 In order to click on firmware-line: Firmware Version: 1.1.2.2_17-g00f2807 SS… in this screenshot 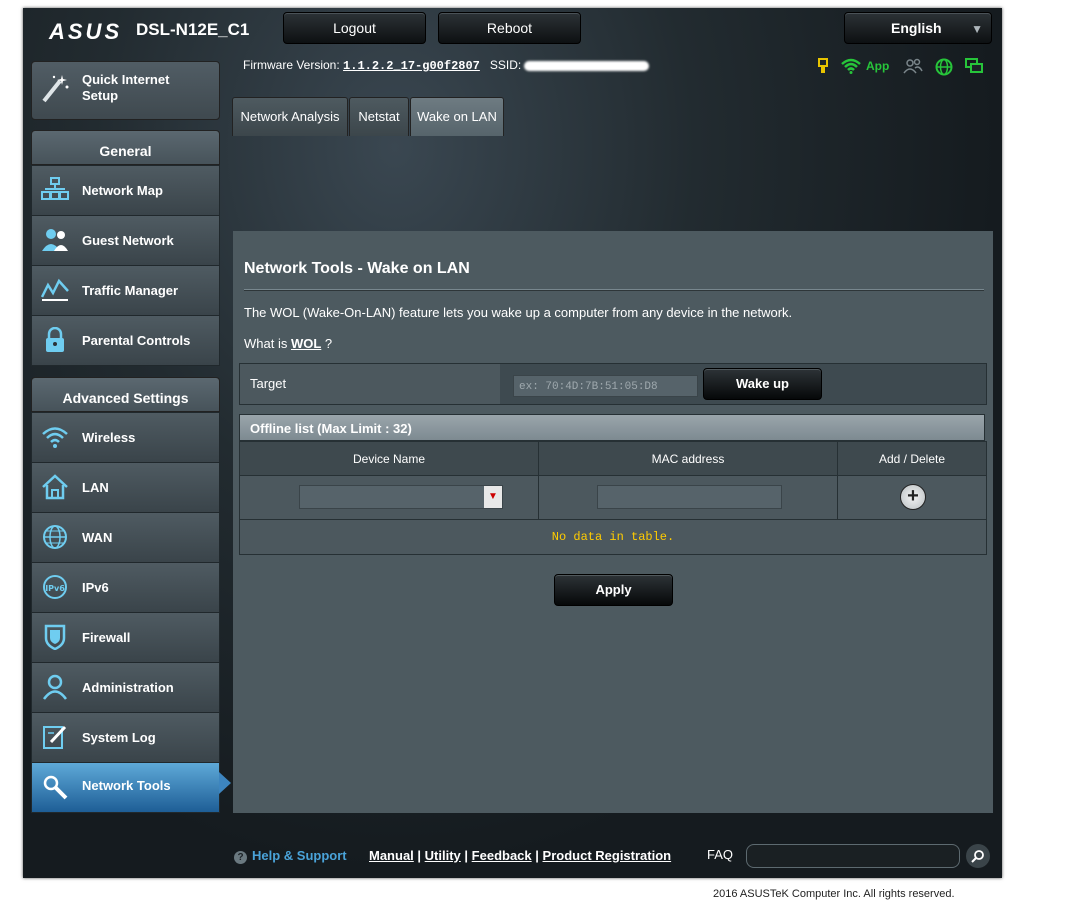, I will do `click(446, 65)`.